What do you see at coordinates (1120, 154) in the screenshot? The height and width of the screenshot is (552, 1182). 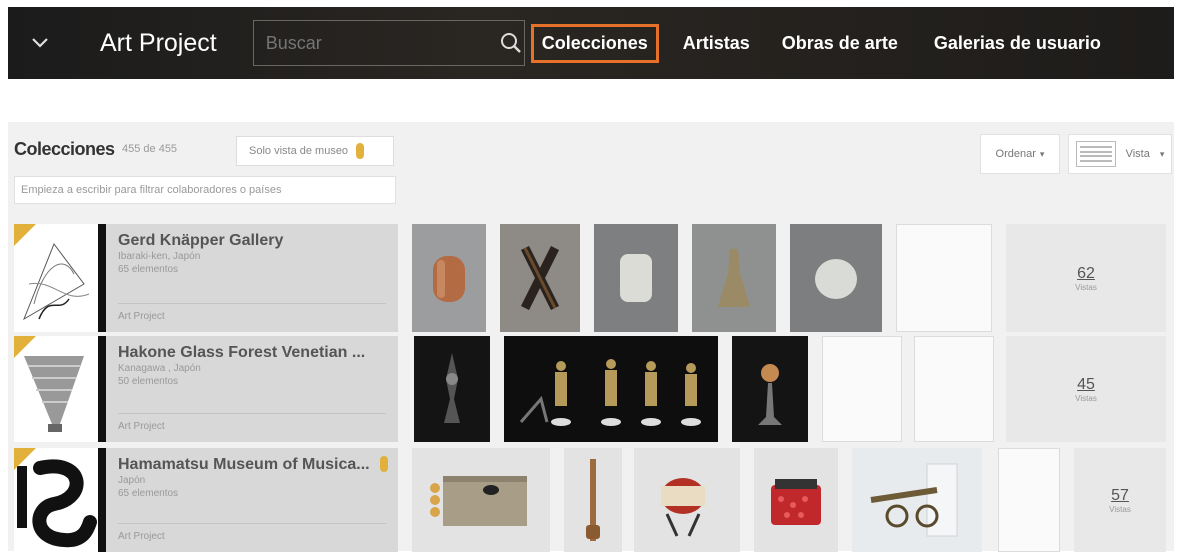 I see `view-dropdown: Vista ▾` at bounding box center [1120, 154].